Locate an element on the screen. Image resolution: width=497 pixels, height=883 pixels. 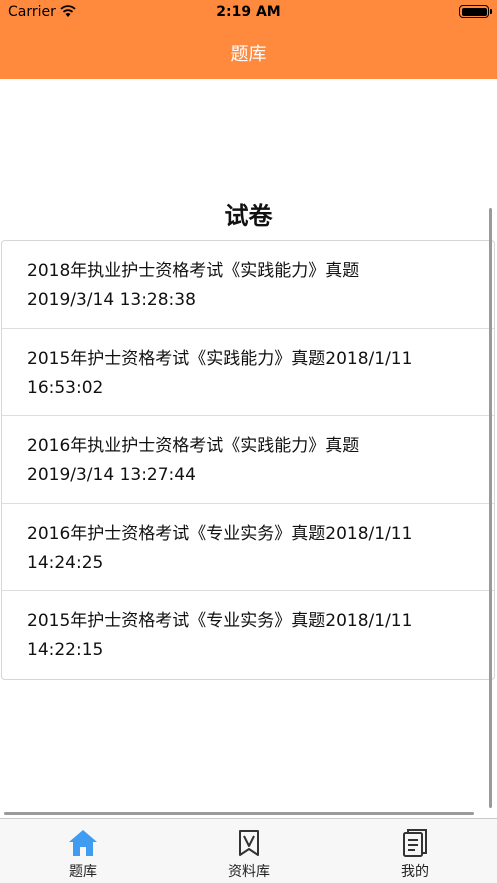
paper-title: 2015年护士资格考试《专业实务》真题 is located at coordinates (176, 621).